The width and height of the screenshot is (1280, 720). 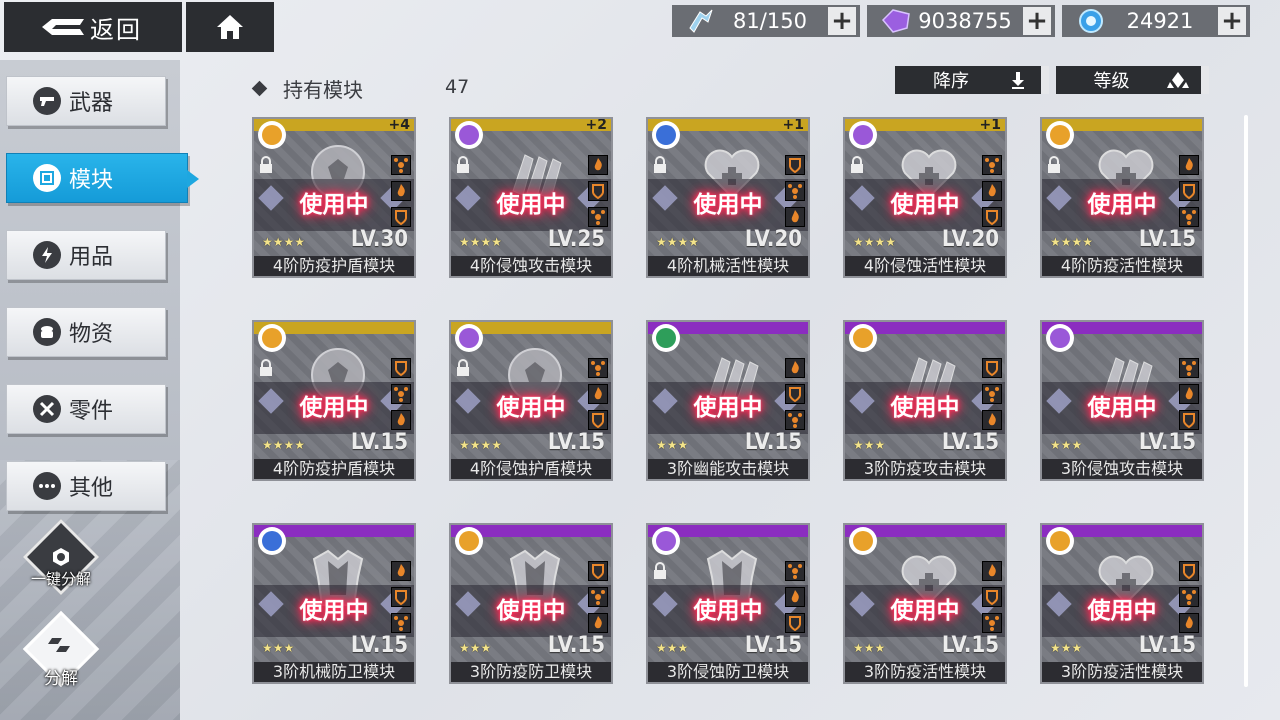 What do you see at coordinates (766, 21) in the screenshot?
I see `stamina-resource: 81/150 +` at bounding box center [766, 21].